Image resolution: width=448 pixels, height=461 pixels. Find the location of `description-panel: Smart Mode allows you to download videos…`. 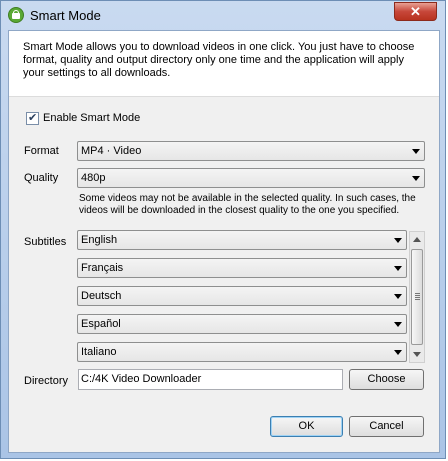

description-panel: Smart Mode allows you to download videos… is located at coordinates (224, 64).